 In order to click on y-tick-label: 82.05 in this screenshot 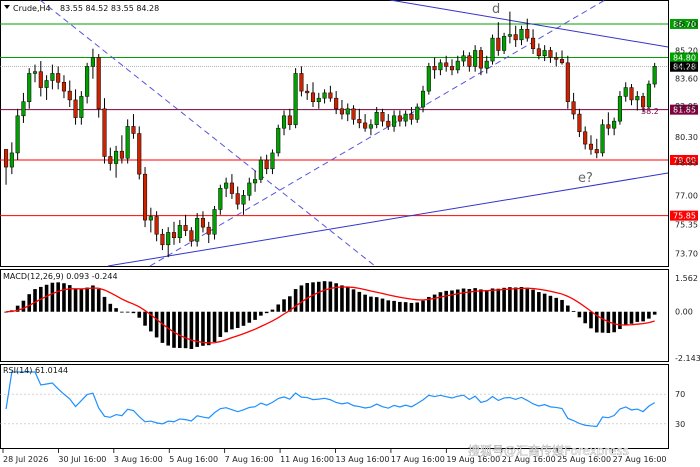, I will do `click(686, 106)`.